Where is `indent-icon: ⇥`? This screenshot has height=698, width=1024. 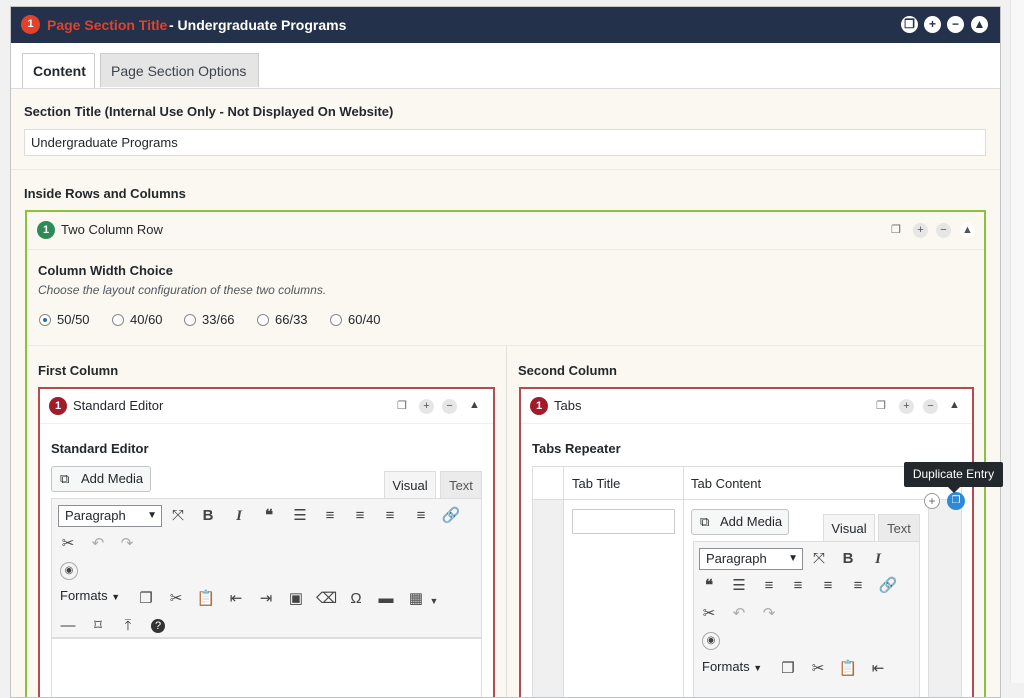 indent-icon: ⇥ is located at coordinates (266, 599).